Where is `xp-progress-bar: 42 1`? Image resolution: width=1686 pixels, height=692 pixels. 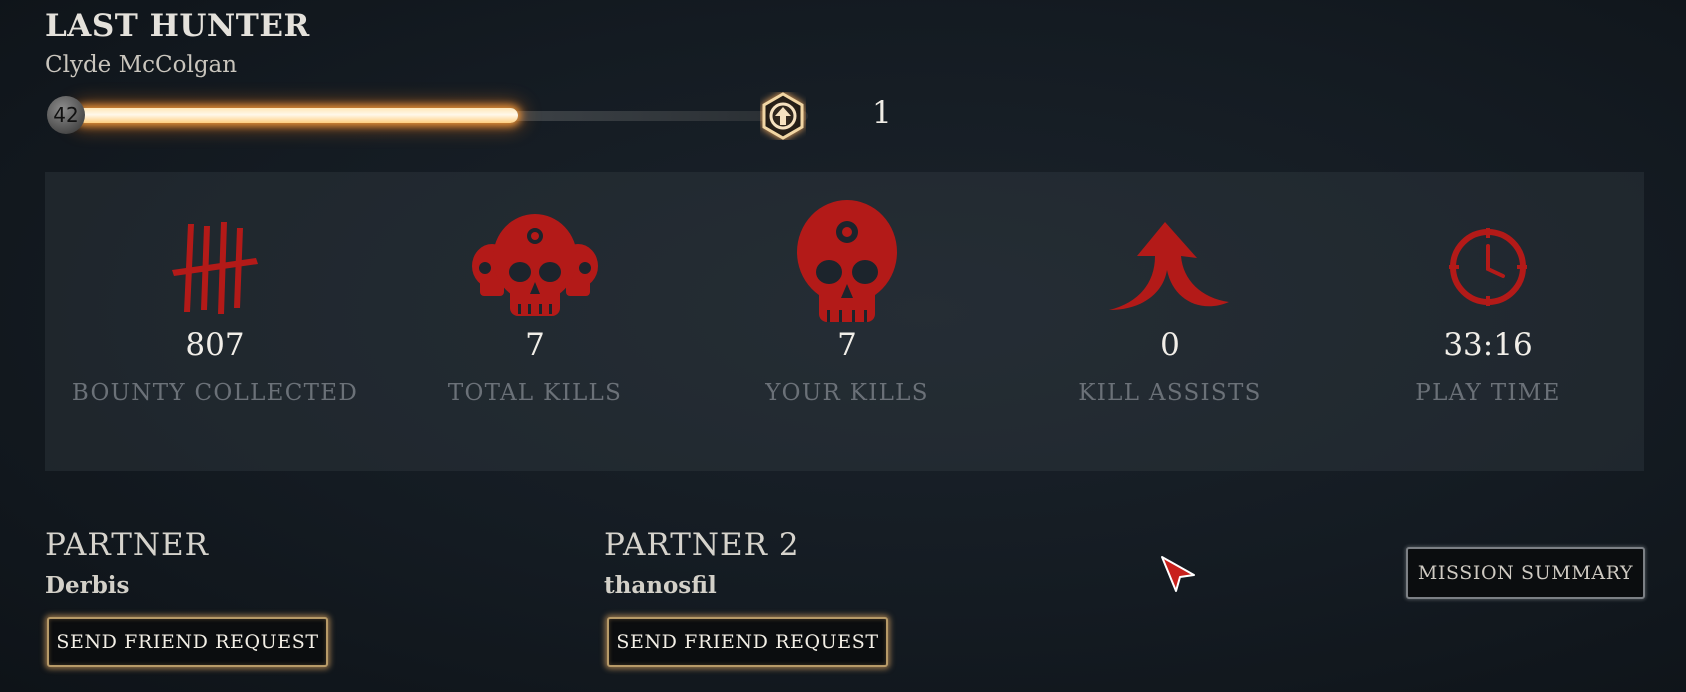 xp-progress-bar: 42 1 is located at coordinates (468, 116).